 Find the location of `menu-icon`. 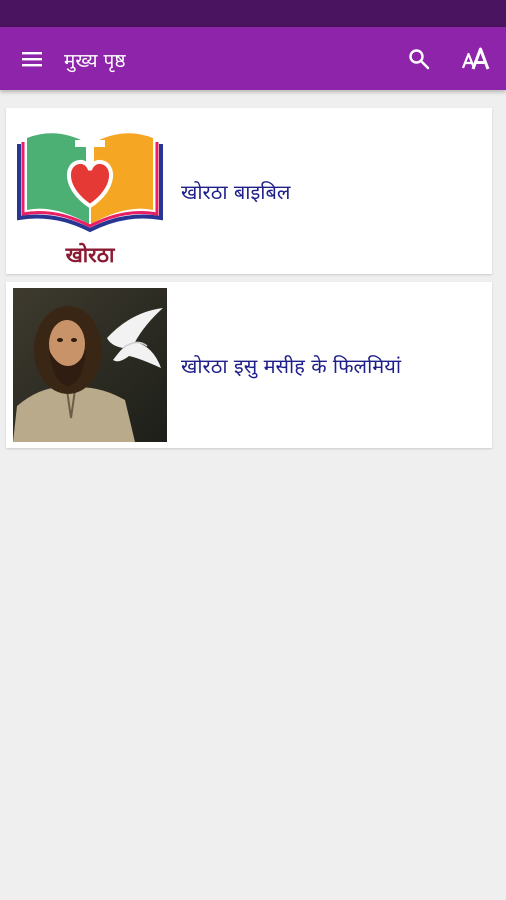

menu-icon is located at coordinates (32, 58).